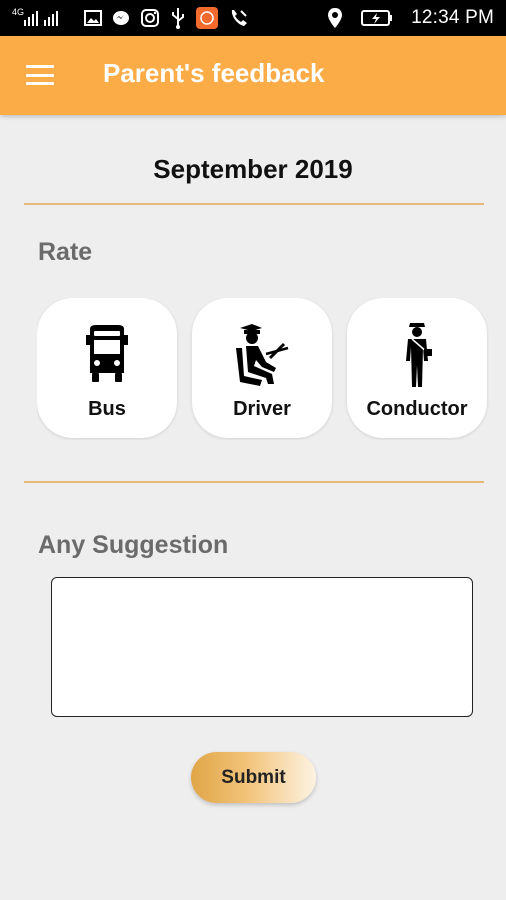 This screenshot has width=506, height=900. Describe the element at coordinates (207, 18) in the screenshot. I see `app-notification-icon` at that location.